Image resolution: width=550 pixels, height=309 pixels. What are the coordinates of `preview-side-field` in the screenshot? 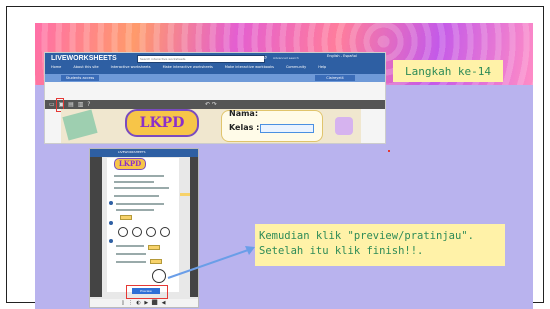 It's located at (185, 194).